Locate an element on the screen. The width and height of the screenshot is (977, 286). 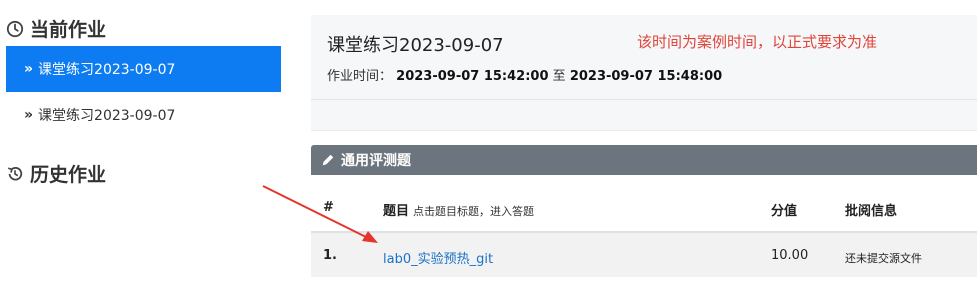
column-header-title: 题目 点击题目标题，进入答题 is located at coordinates (458, 209).